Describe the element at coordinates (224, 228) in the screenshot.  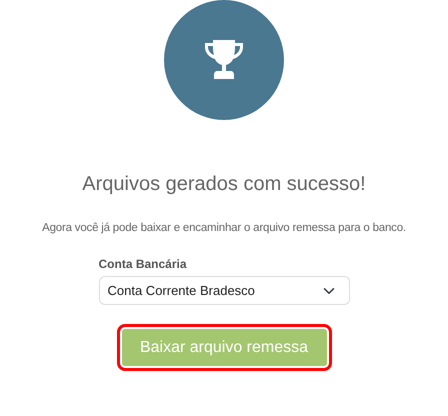
I see `success-message: Agora você já pode baixar e encaminhar o arquivo remessa para o banco.` at that location.